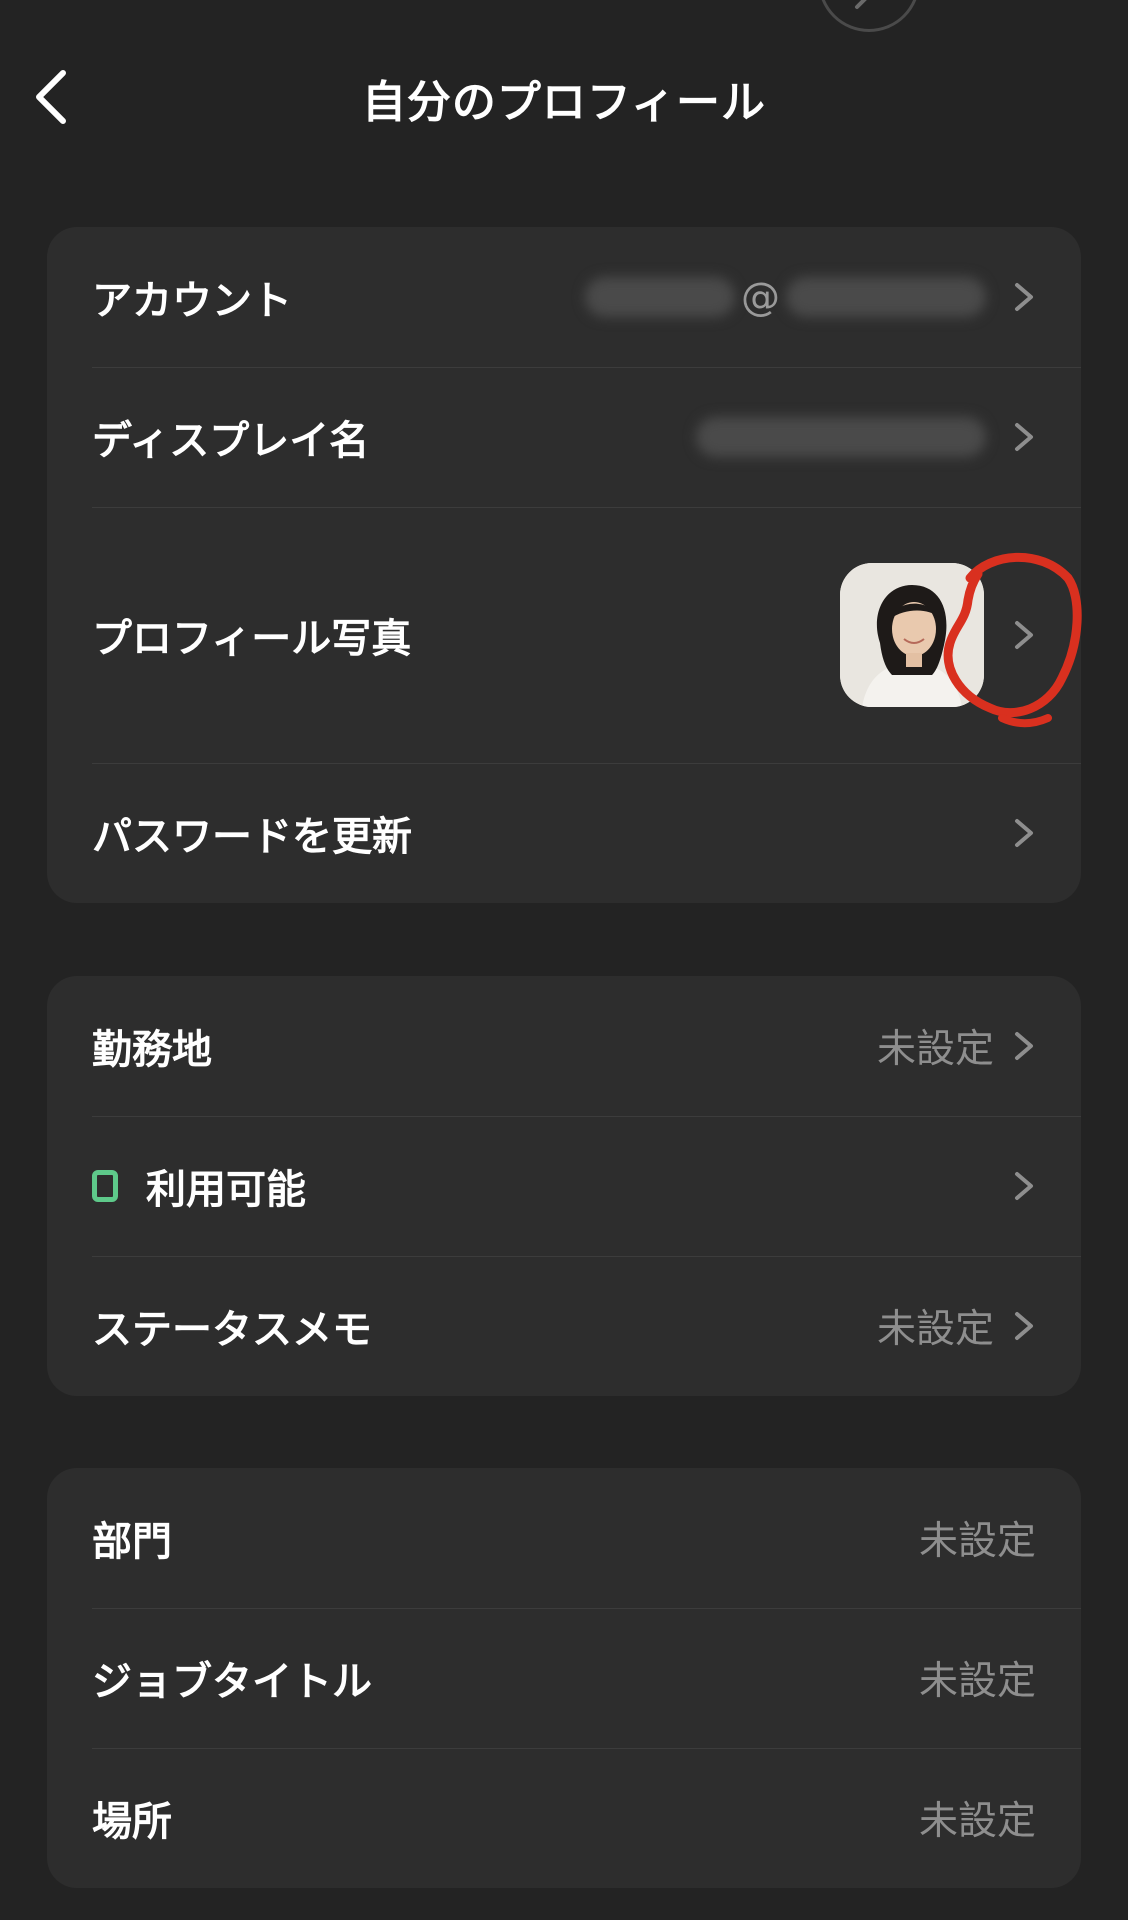 The image size is (1128, 1920). Describe the element at coordinates (977, 1541) in the screenshot. I see `department-value: 未設定` at that location.